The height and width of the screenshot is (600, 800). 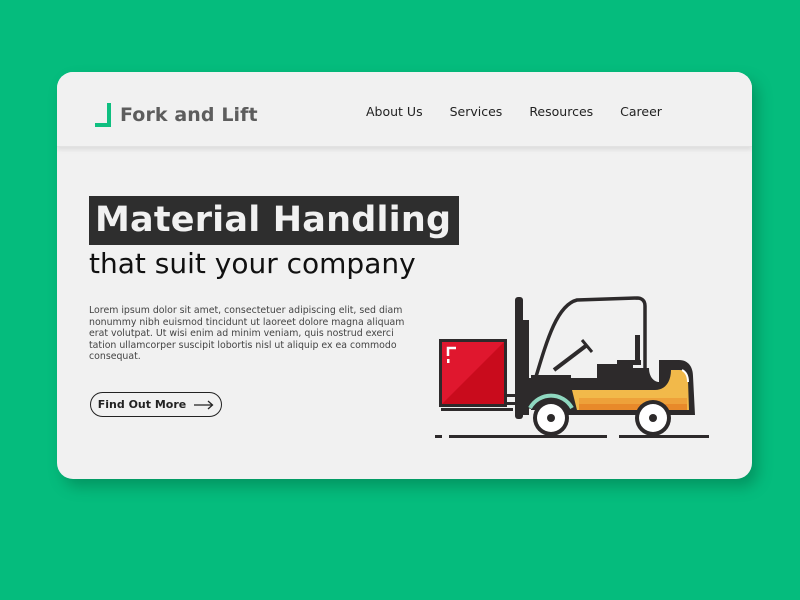 I want to click on brand-name: Fork and Lift, so click(x=189, y=115).